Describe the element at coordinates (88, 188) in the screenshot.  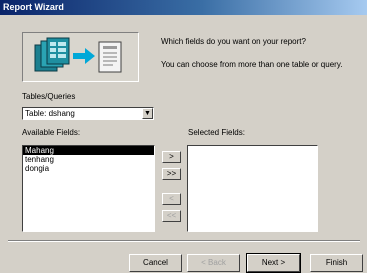
I see `available-fields-list: Mahang tenhang dongia` at that location.